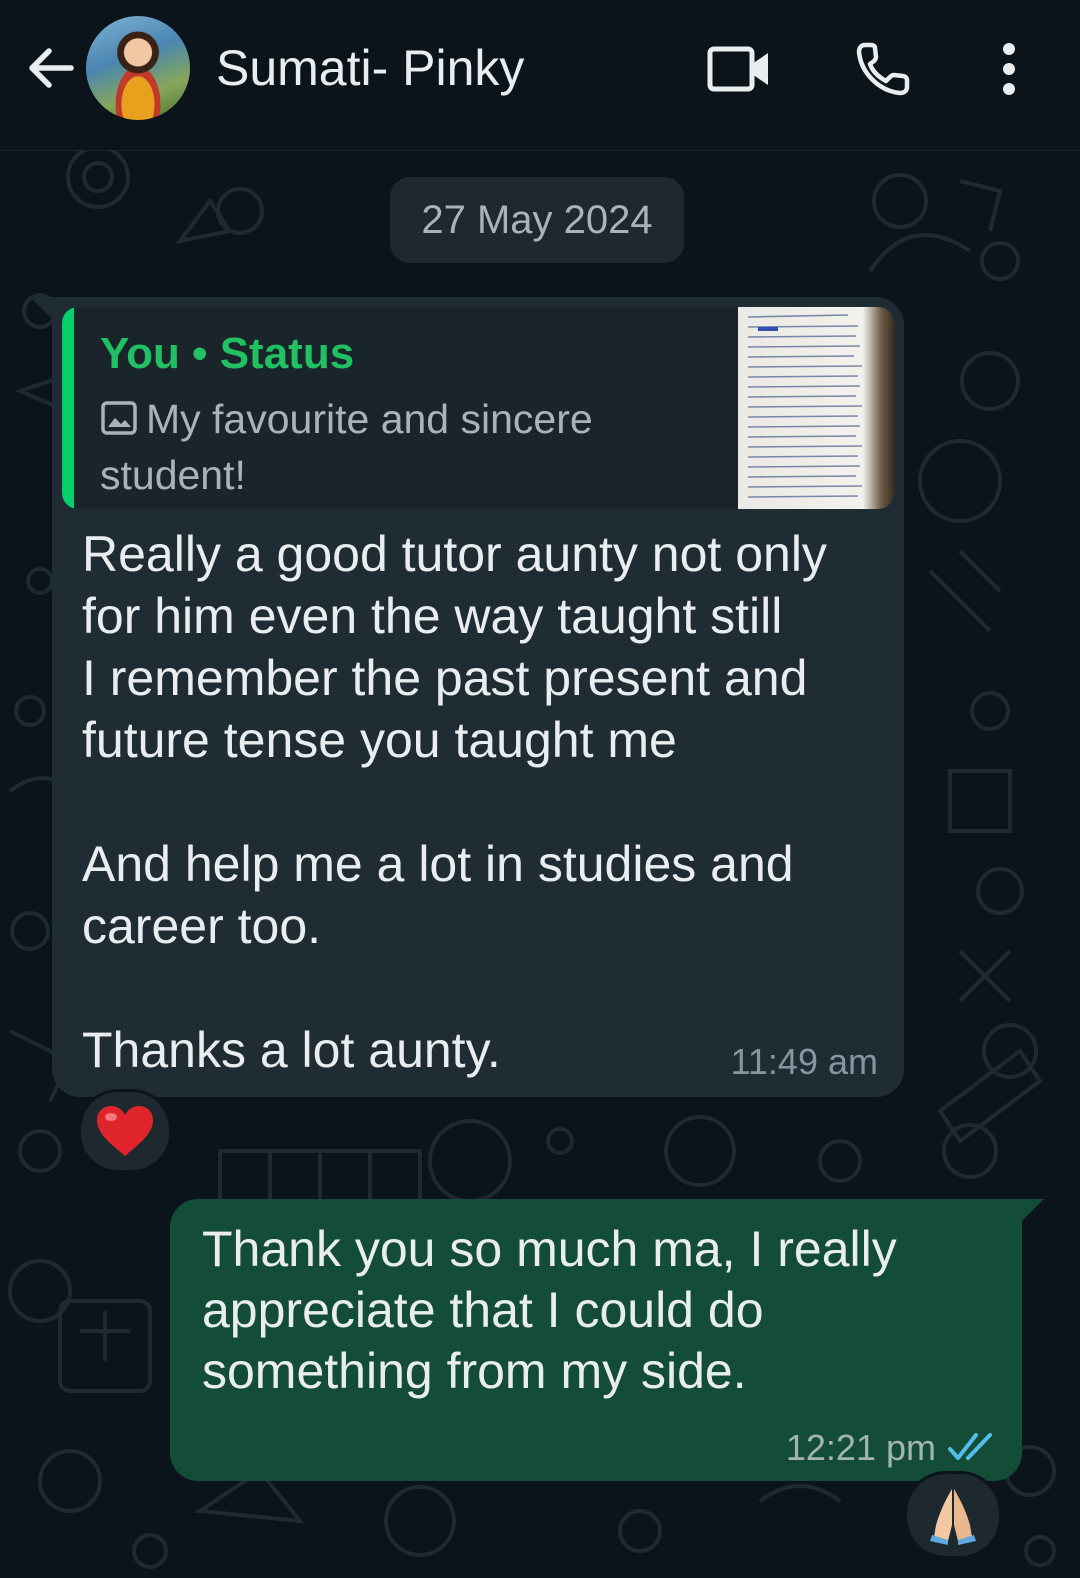 Image resolution: width=1080 pixels, height=1578 pixels. I want to click on video-call-icon, so click(737, 69).